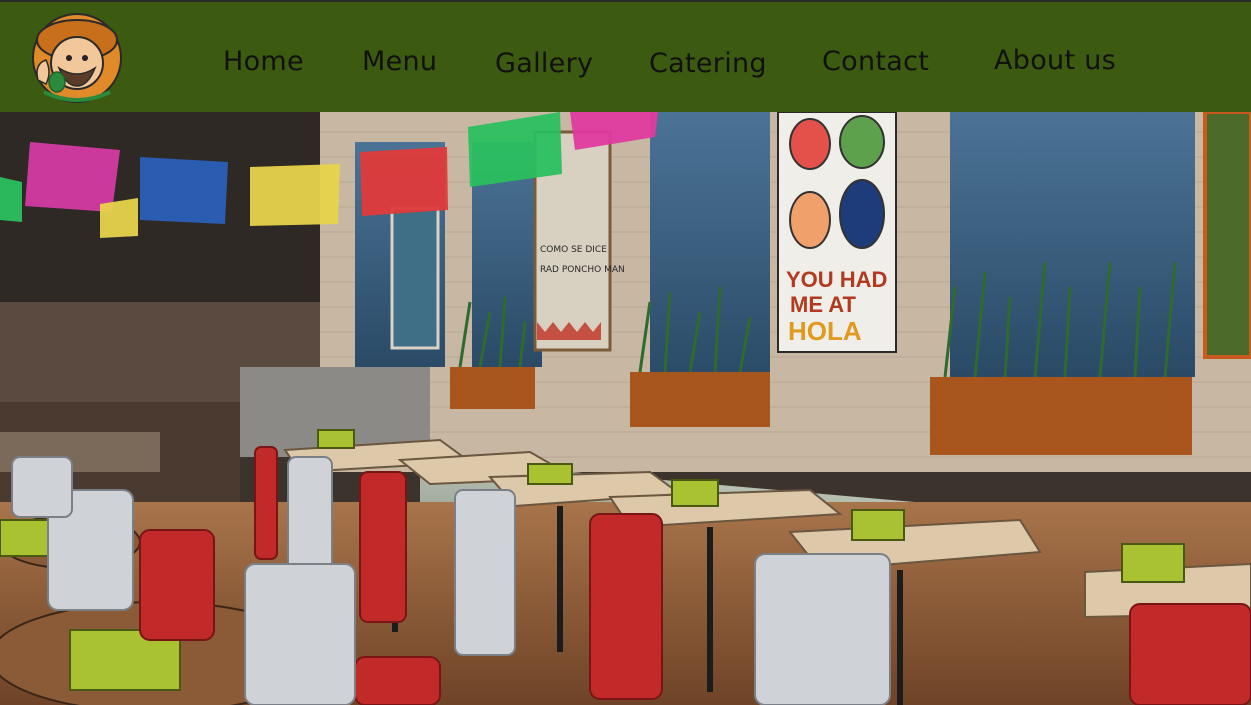 This screenshot has width=1251, height=705. What do you see at coordinates (544, 63) in the screenshot?
I see `nav-gallery-link: Gallery` at bounding box center [544, 63].